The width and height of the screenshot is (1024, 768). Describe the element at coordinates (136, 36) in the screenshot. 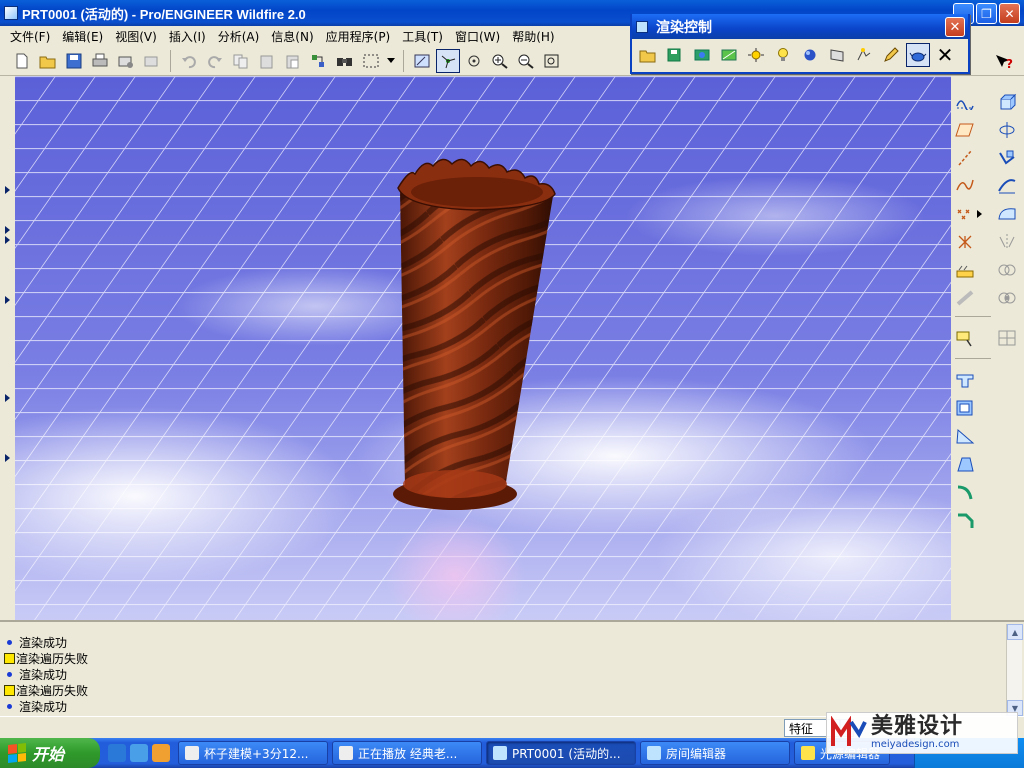

I see `menu-view: 视图(V)` at that location.